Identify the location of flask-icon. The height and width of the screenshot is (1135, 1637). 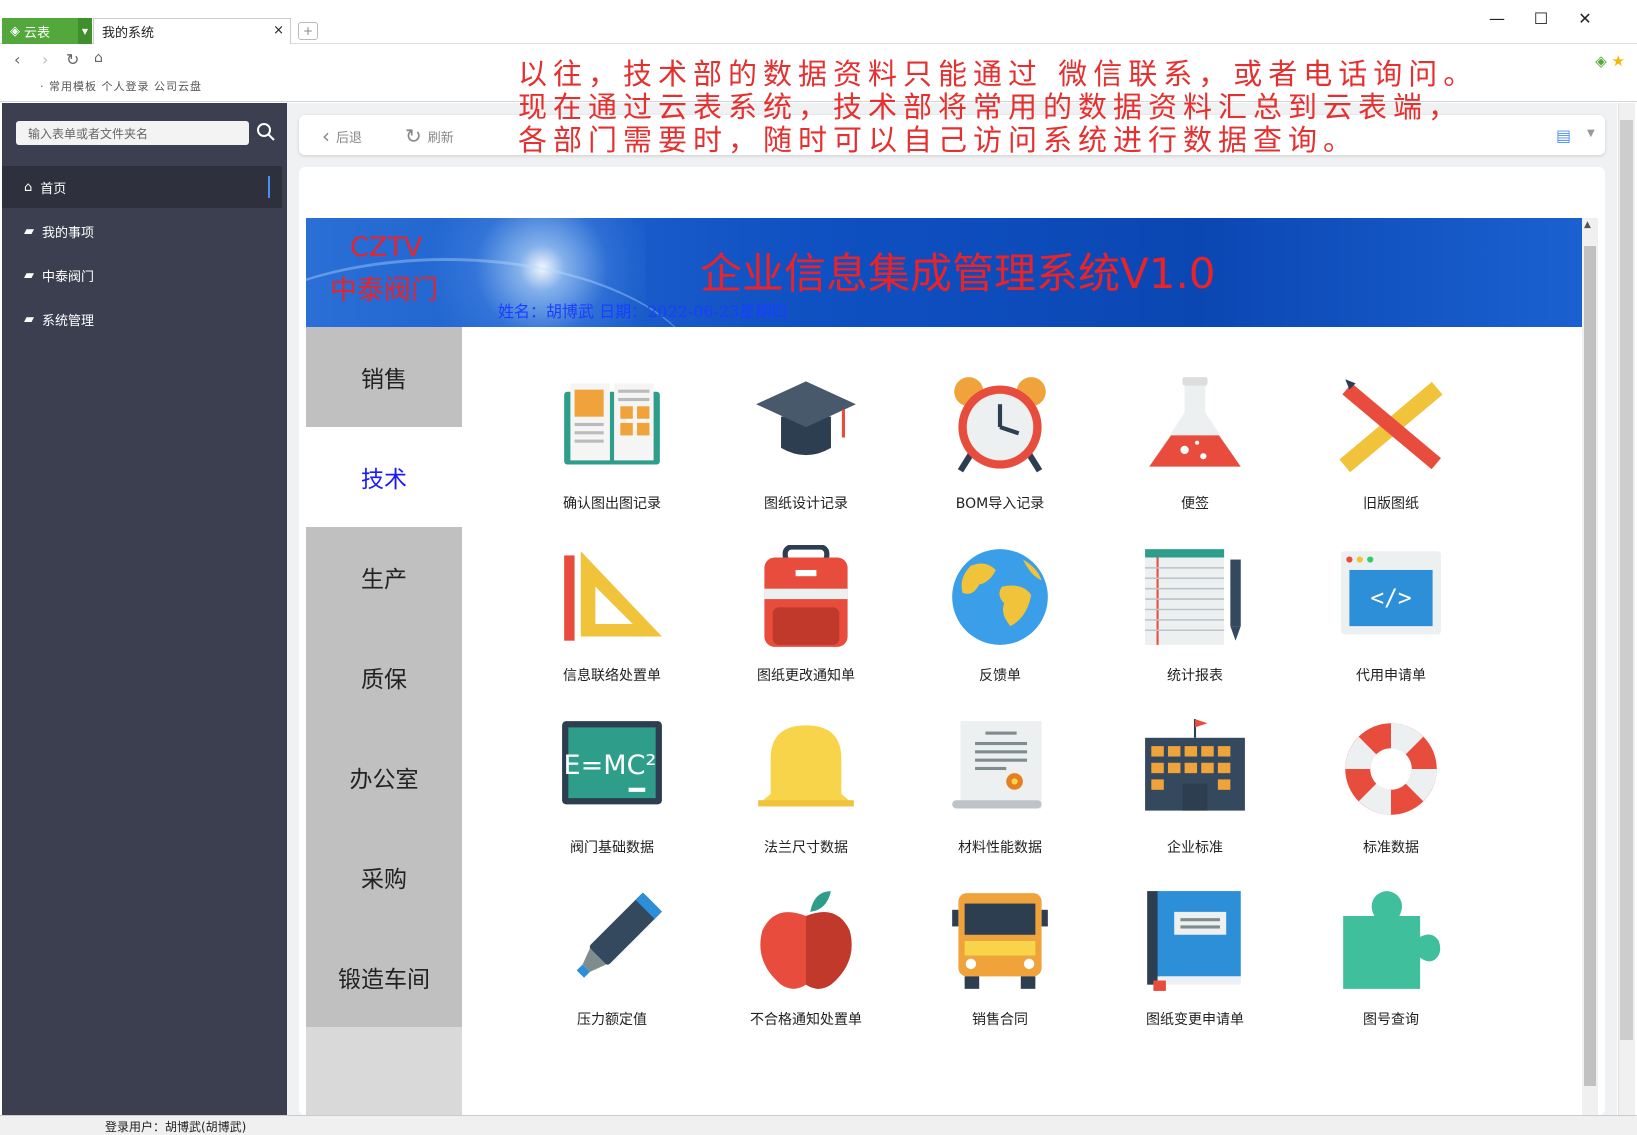
(1195, 422).